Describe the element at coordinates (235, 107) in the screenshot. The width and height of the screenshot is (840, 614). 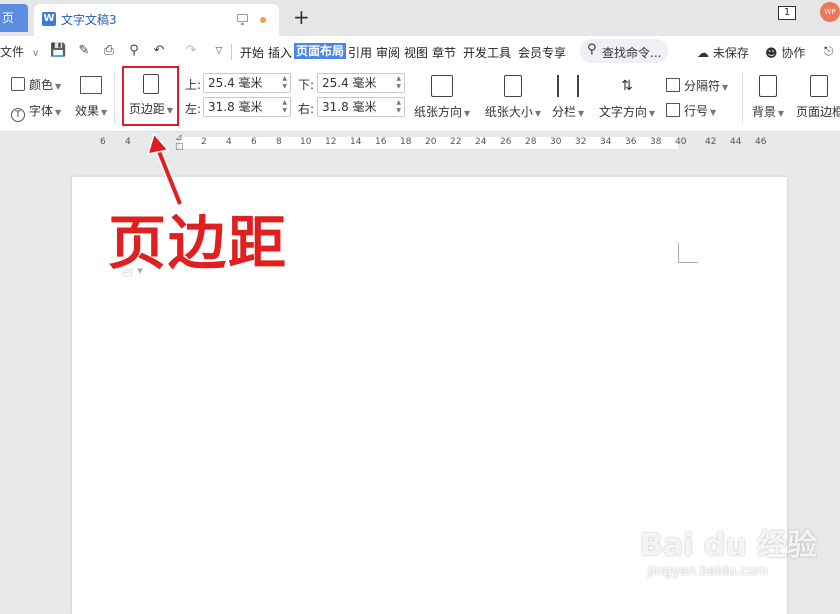
I see `margin-left-value: 31.8 毫米` at that location.